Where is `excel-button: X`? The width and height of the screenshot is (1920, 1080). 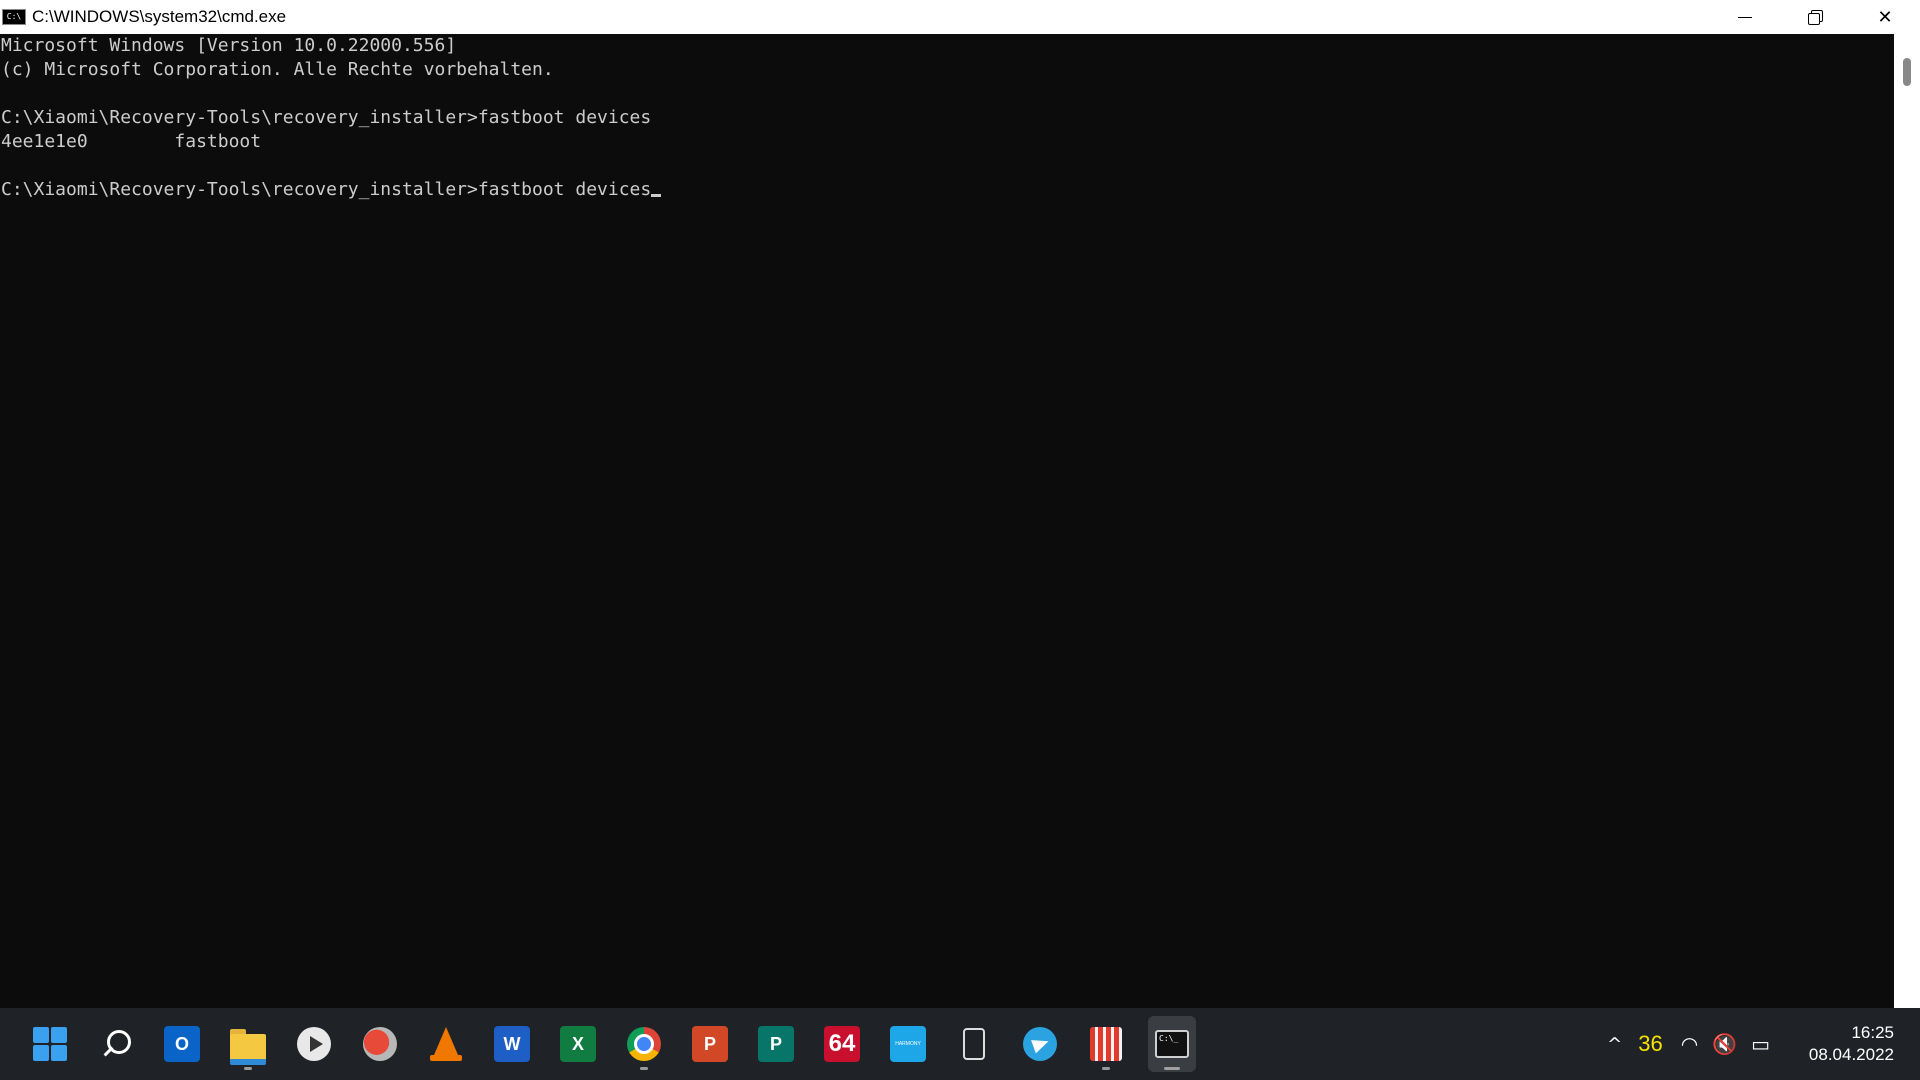
excel-button: X is located at coordinates (578, 1044).